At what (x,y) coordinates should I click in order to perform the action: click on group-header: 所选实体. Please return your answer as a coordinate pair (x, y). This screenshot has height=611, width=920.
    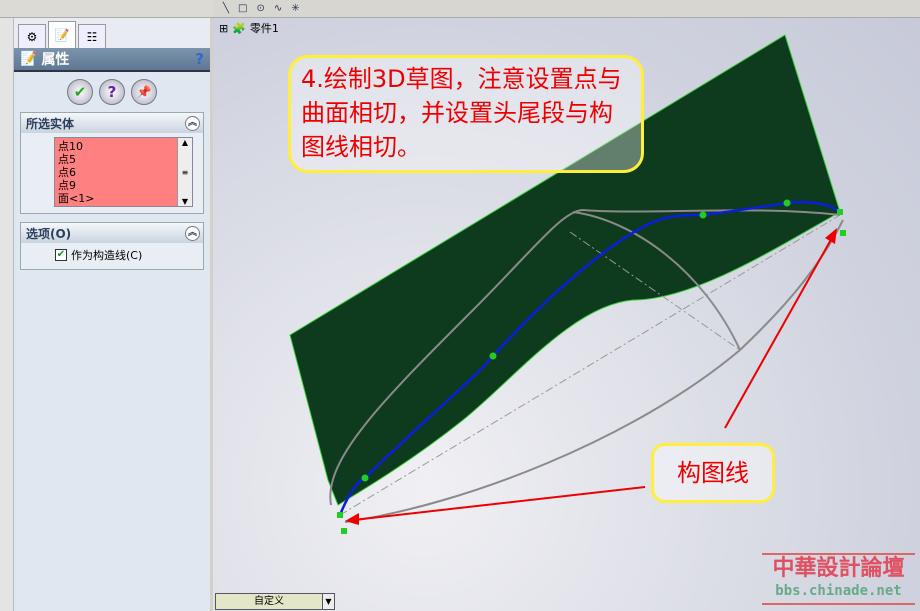
    Looking at the image, I should click on (50, 123).